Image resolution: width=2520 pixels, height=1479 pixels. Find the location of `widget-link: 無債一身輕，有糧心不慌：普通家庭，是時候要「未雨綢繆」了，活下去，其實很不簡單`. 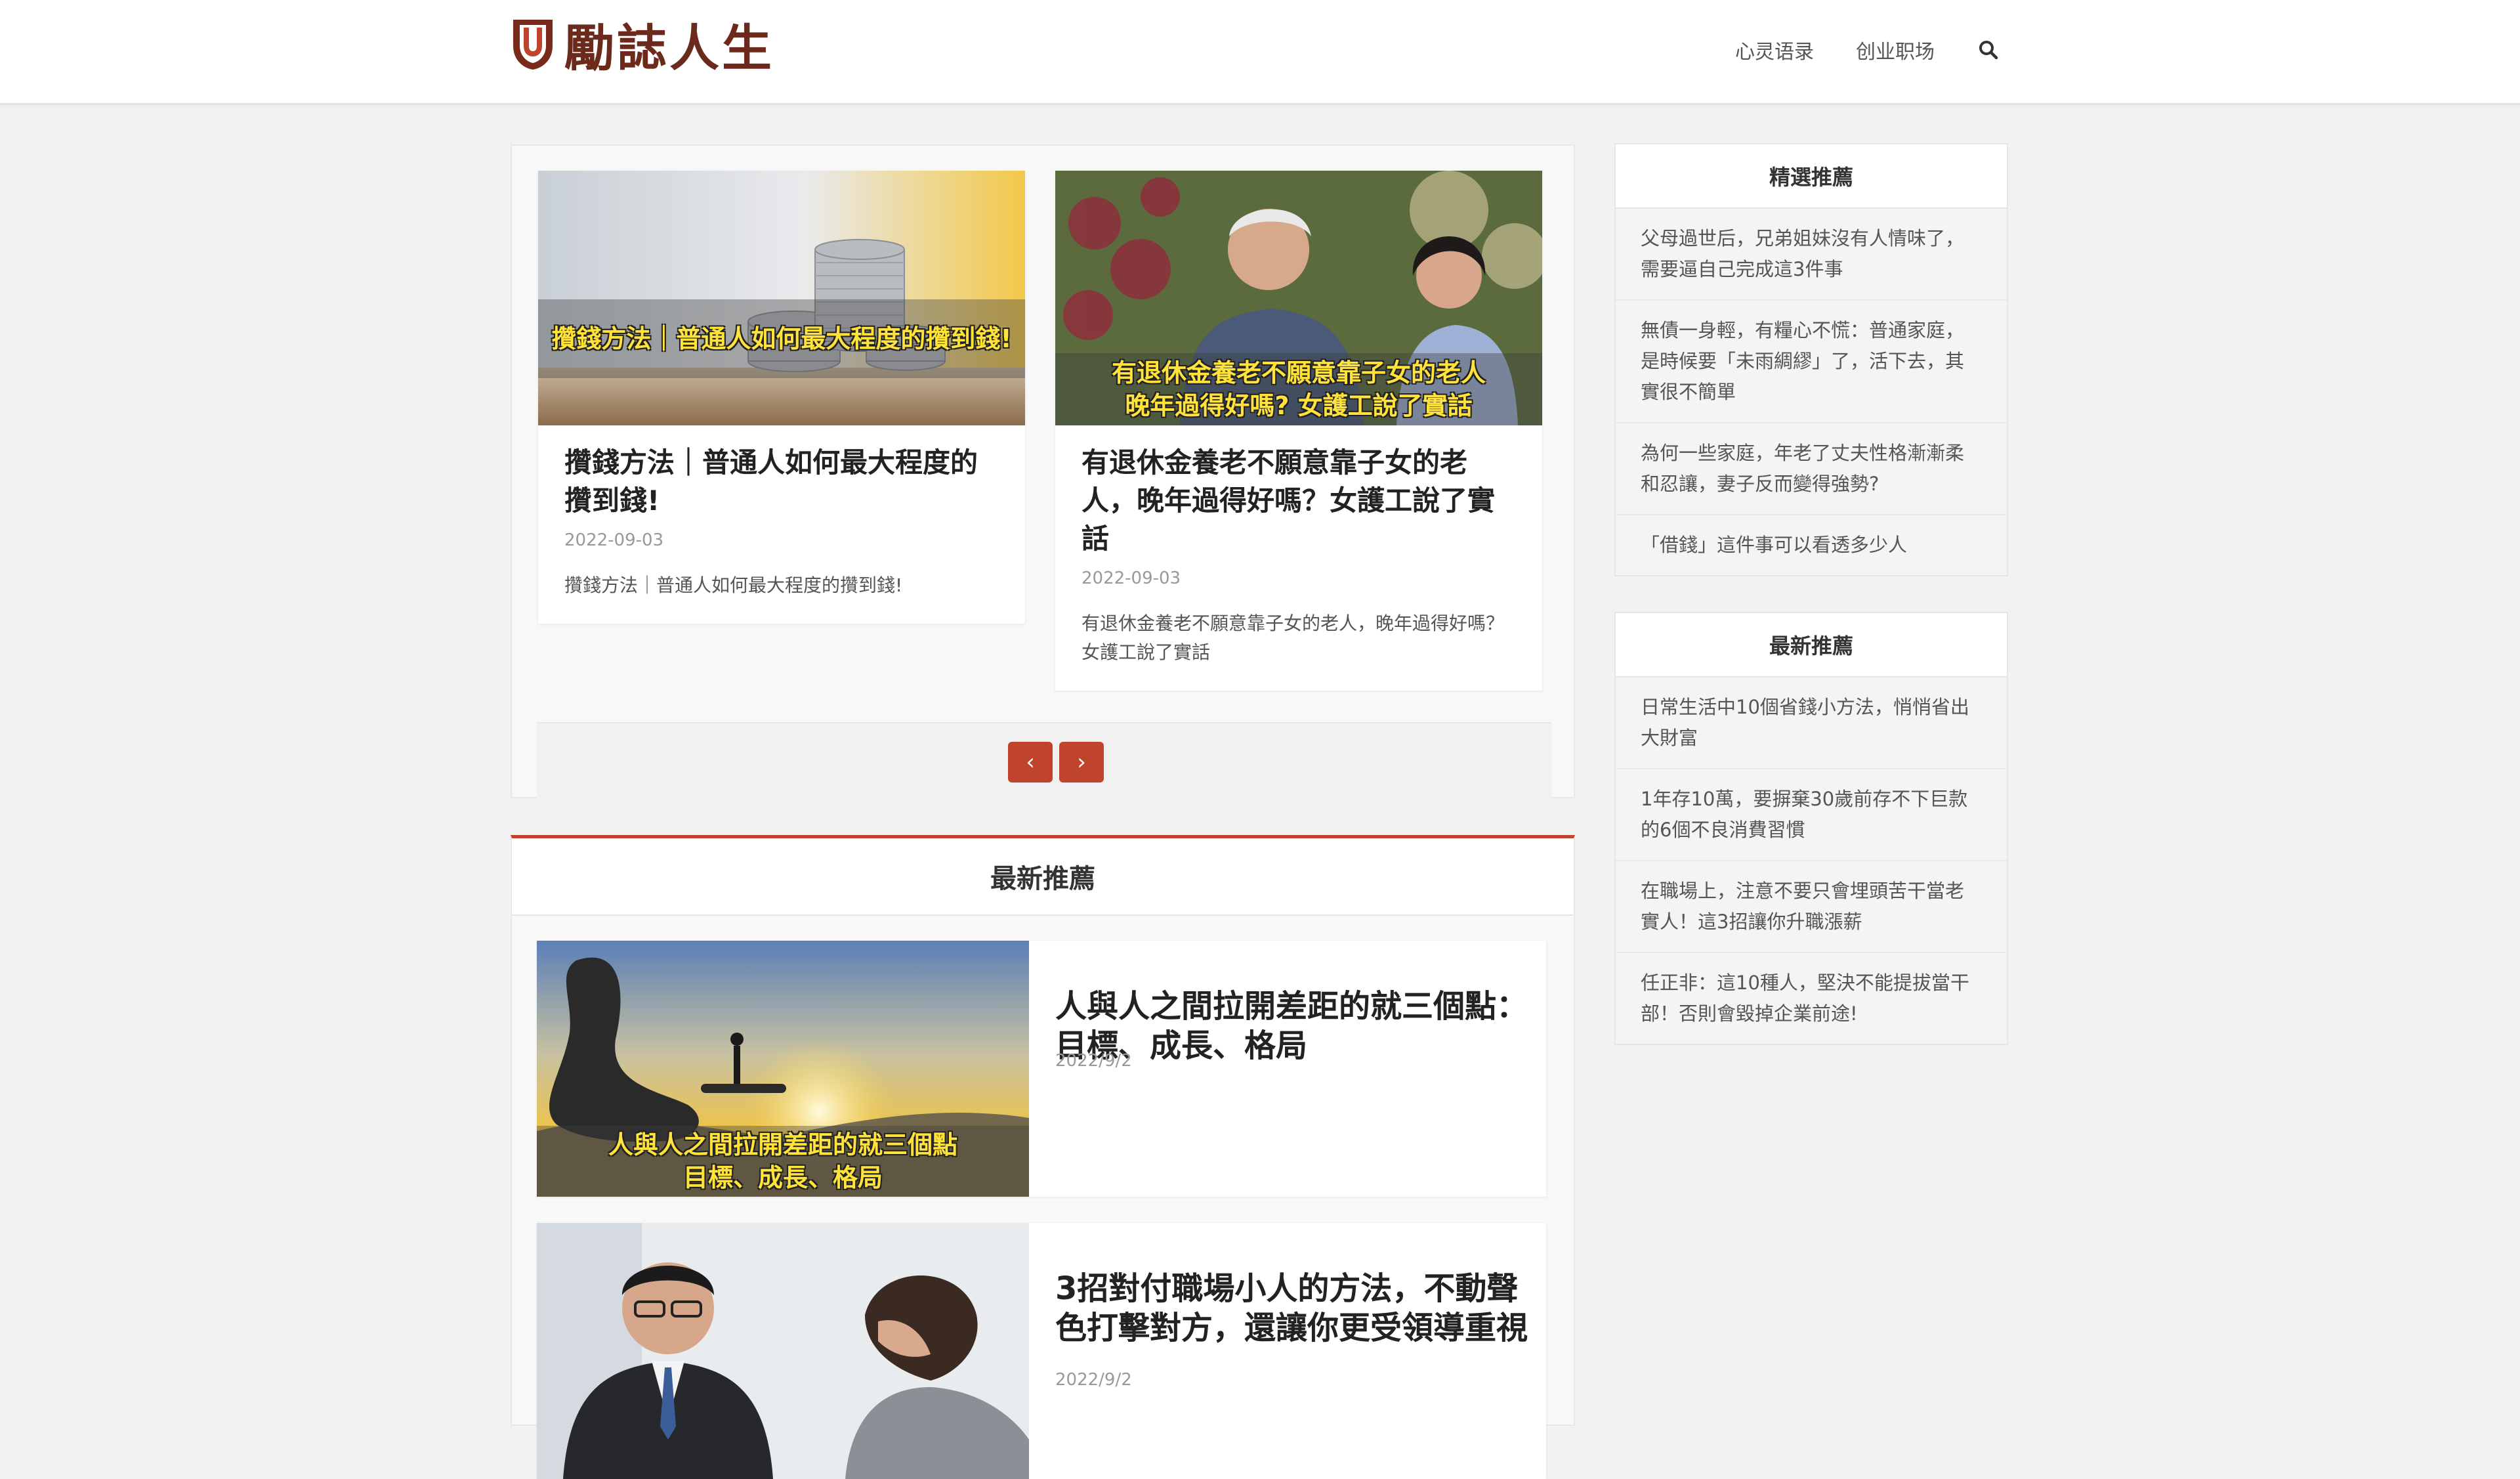

widget-link: 無債一身輕，有糧心不慌：普通家庭，是時候要「未雨綢繆」了，活下去，其實很不簡單 is located at coordinates (1811, 362).